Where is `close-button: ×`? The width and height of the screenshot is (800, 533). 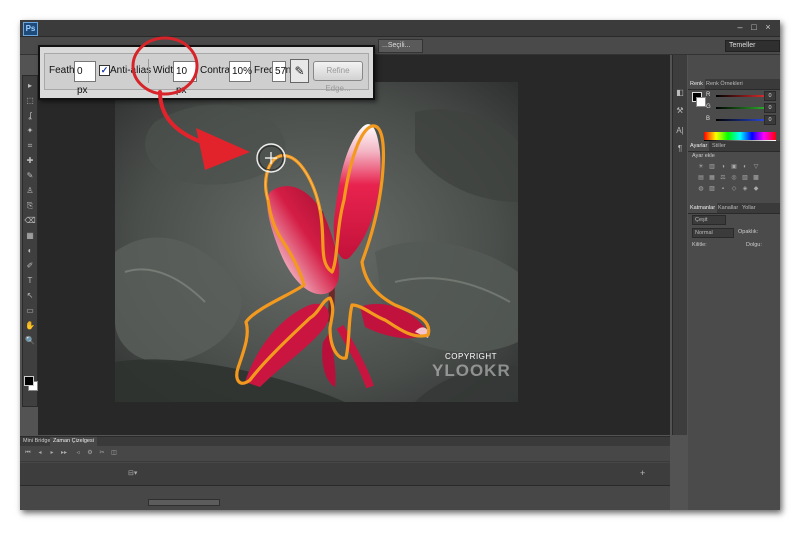 close-button: × is located at coordinates (768, 27).